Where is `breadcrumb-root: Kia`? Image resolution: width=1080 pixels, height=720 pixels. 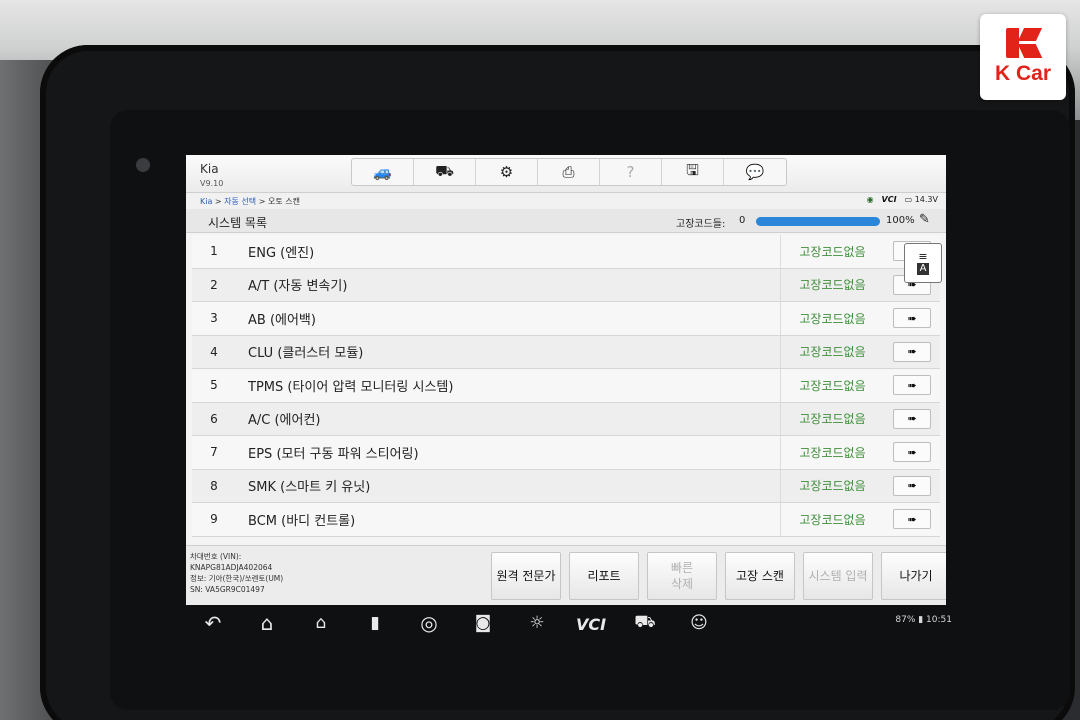 breadcrumb-root: Kia is located at coordinates (206, 201).